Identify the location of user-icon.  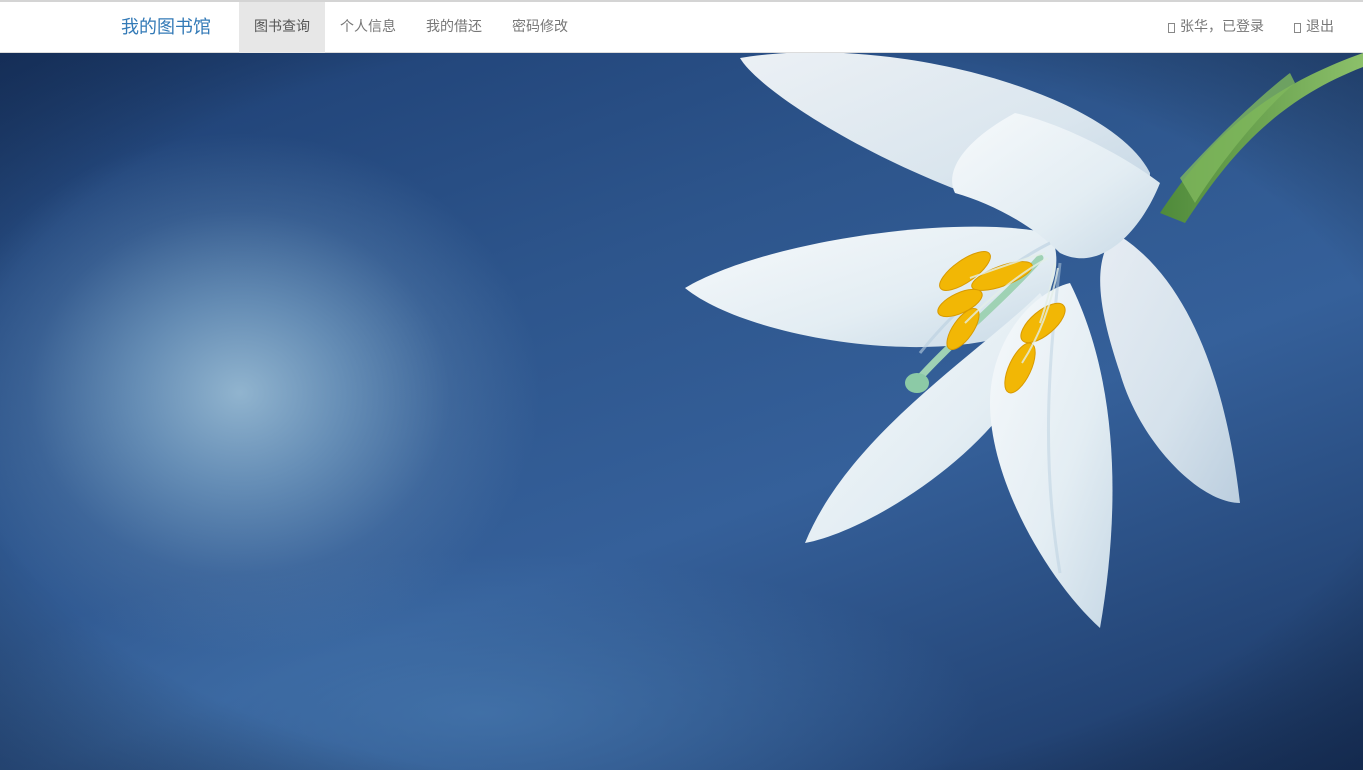
(1171, 27).